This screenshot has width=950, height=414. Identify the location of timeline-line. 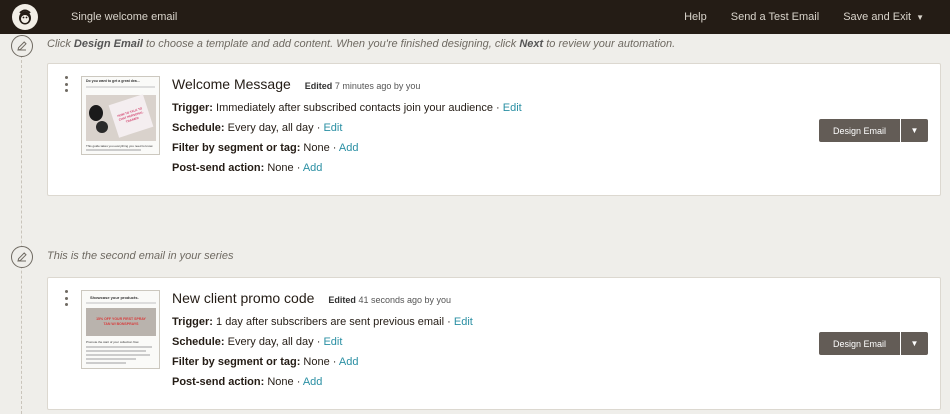
(21, 232).